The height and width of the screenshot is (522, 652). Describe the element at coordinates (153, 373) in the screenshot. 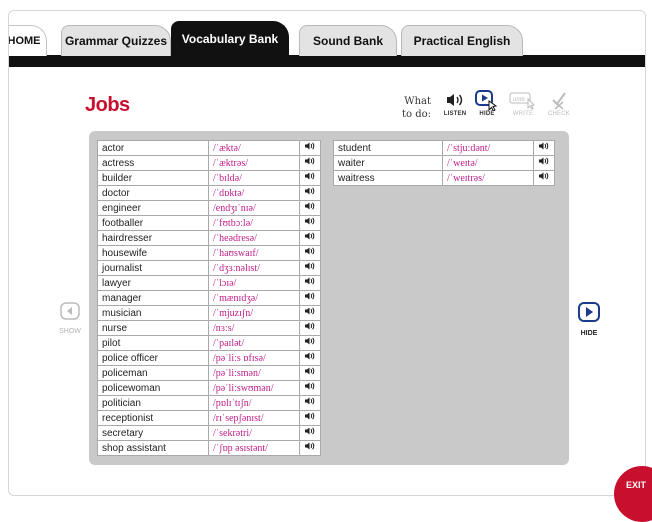

I see `word-cell: policeman` at that location.